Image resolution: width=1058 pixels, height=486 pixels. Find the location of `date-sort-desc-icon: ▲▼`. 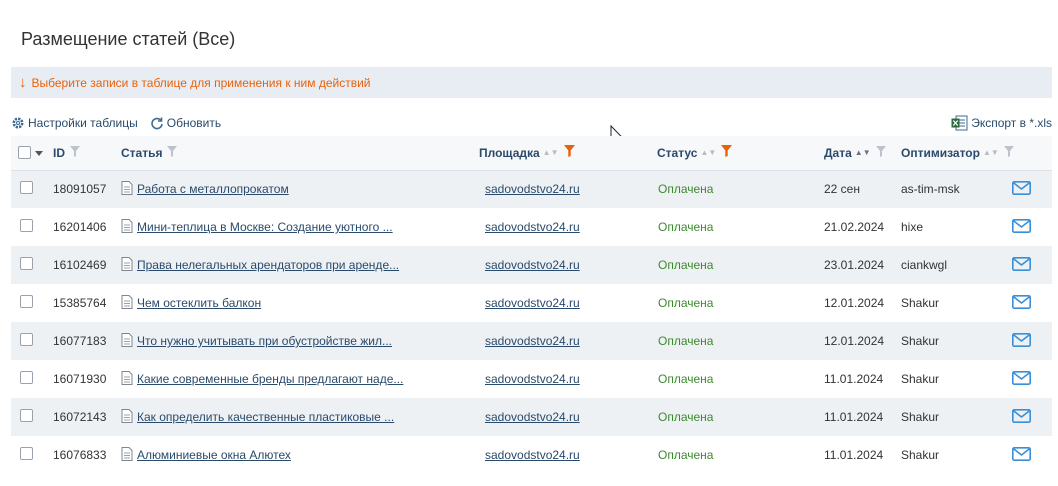

date-sort-desc-icon: ▲▼ is located at coordinates (863, 152).